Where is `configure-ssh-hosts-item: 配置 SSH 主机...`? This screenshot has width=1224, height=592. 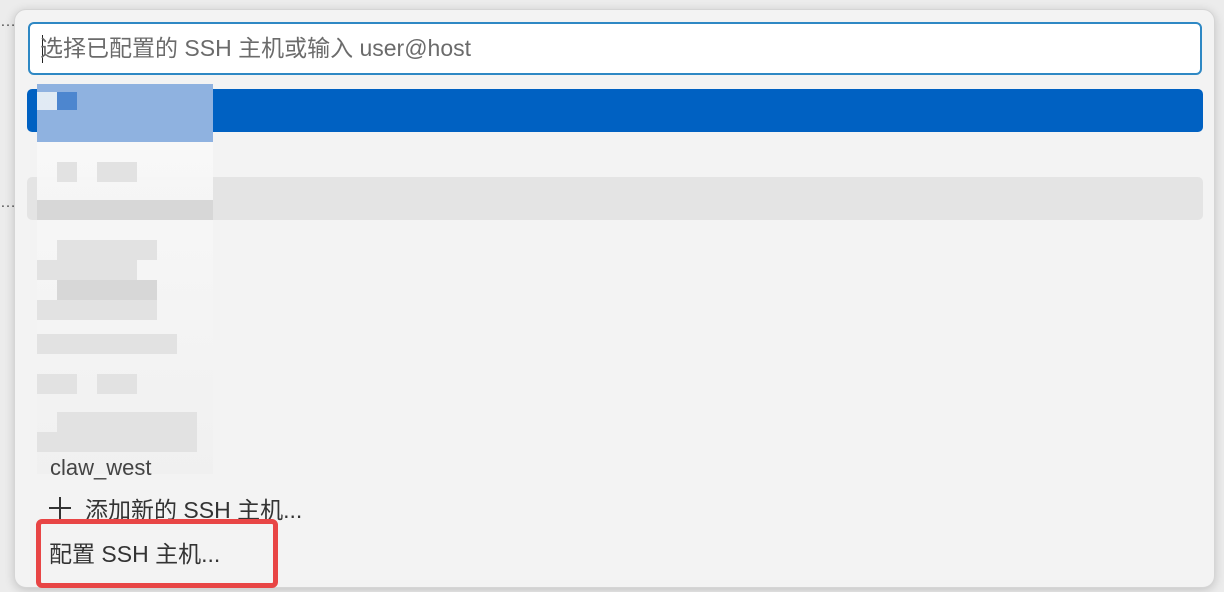 configure-ssh-hosts-item: 配置 SSH 主机... is located at coordinates (287, 552).